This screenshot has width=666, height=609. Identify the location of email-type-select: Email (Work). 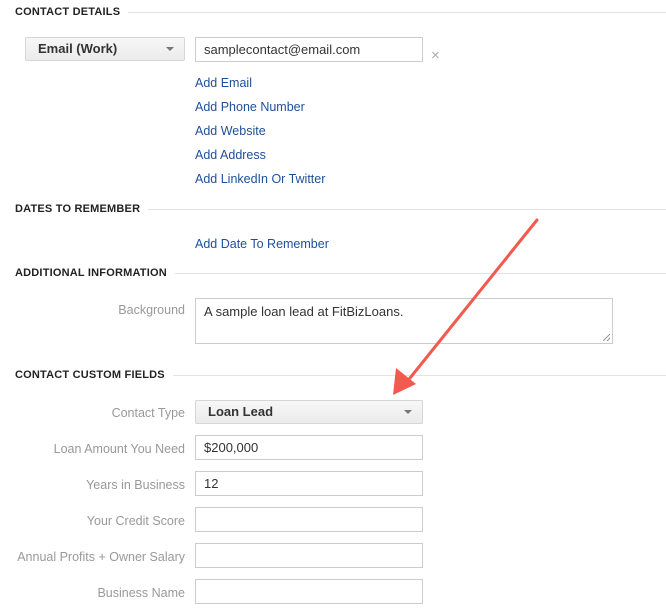
(105, 49).